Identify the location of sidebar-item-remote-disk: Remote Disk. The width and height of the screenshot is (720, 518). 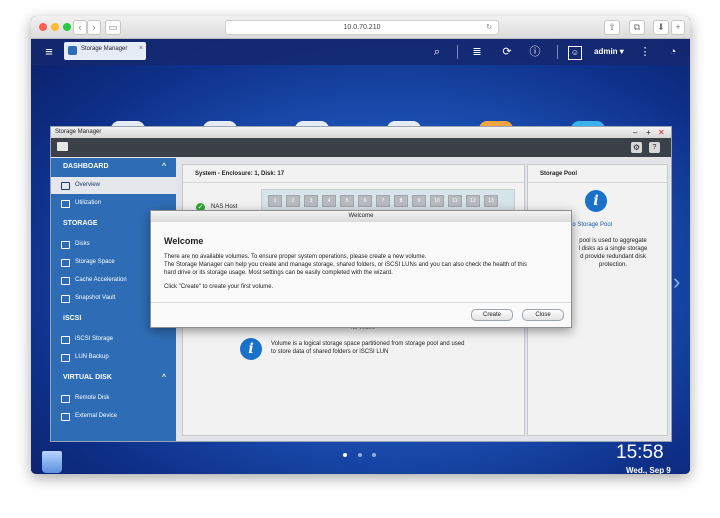
(113, 398).